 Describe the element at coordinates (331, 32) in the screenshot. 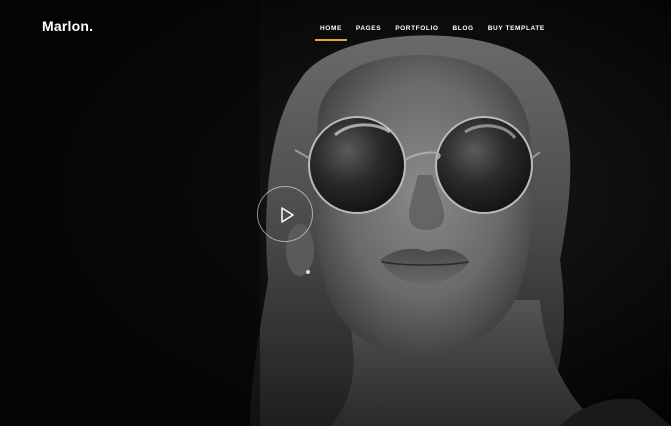

I see `nav-item-home: HOME` at that location.